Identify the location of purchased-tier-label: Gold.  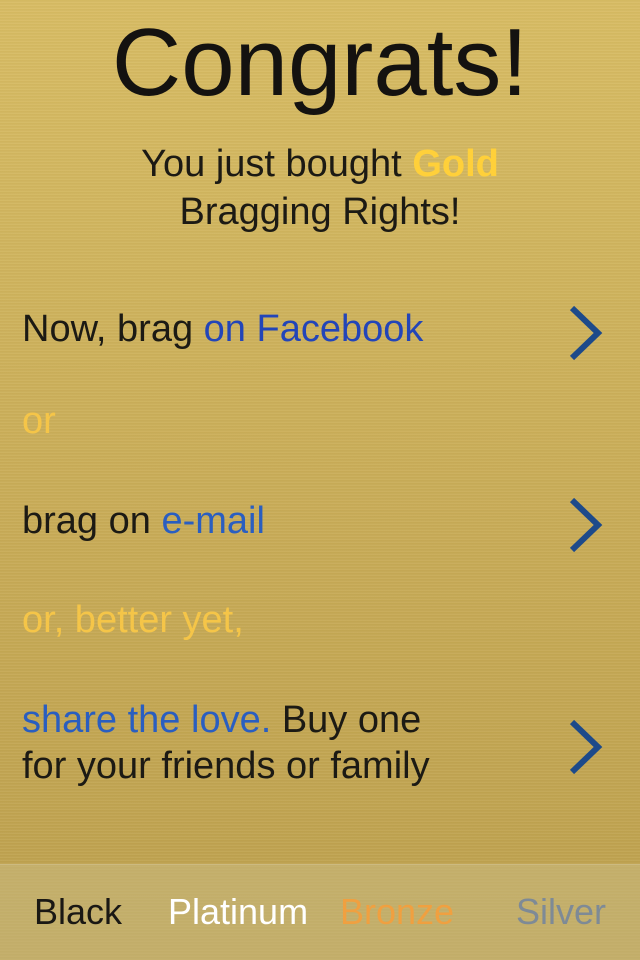
(455, 164).